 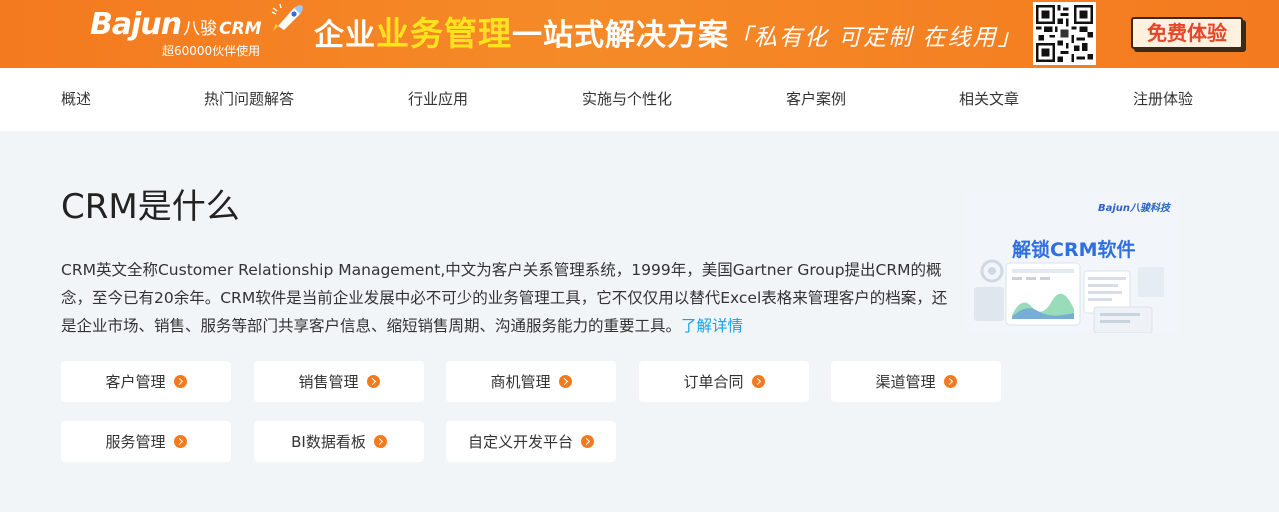 I want to click on feature-label: 销售管理, so click(x=328, y=382).